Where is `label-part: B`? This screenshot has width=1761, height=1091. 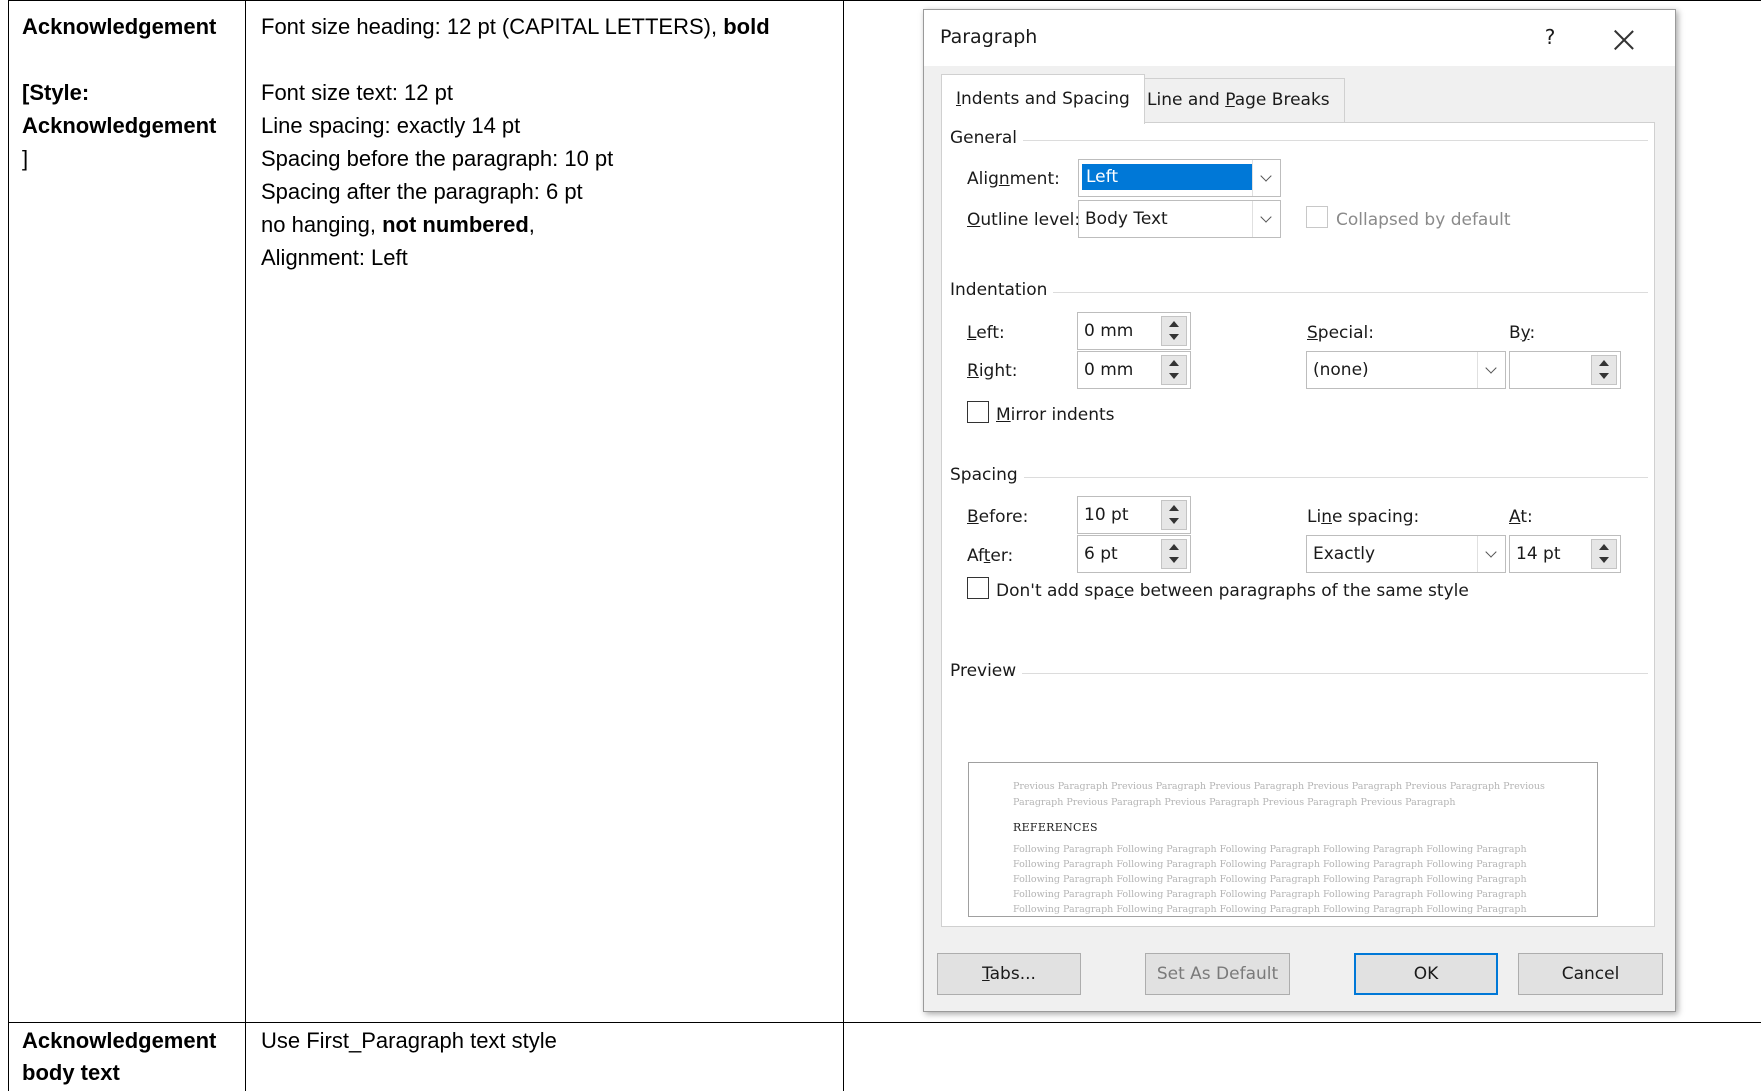 label-part: B is located at coordinates (1515, 333).